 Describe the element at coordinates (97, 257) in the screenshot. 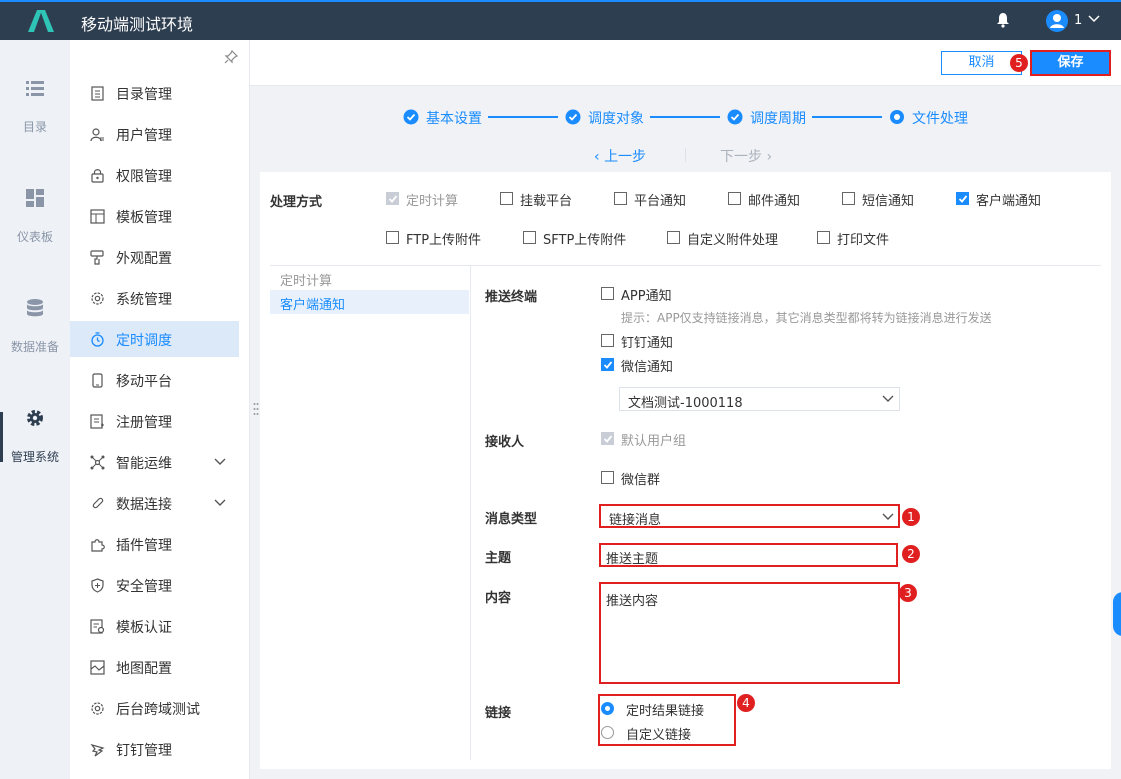

I see `brush-icon` at that location.